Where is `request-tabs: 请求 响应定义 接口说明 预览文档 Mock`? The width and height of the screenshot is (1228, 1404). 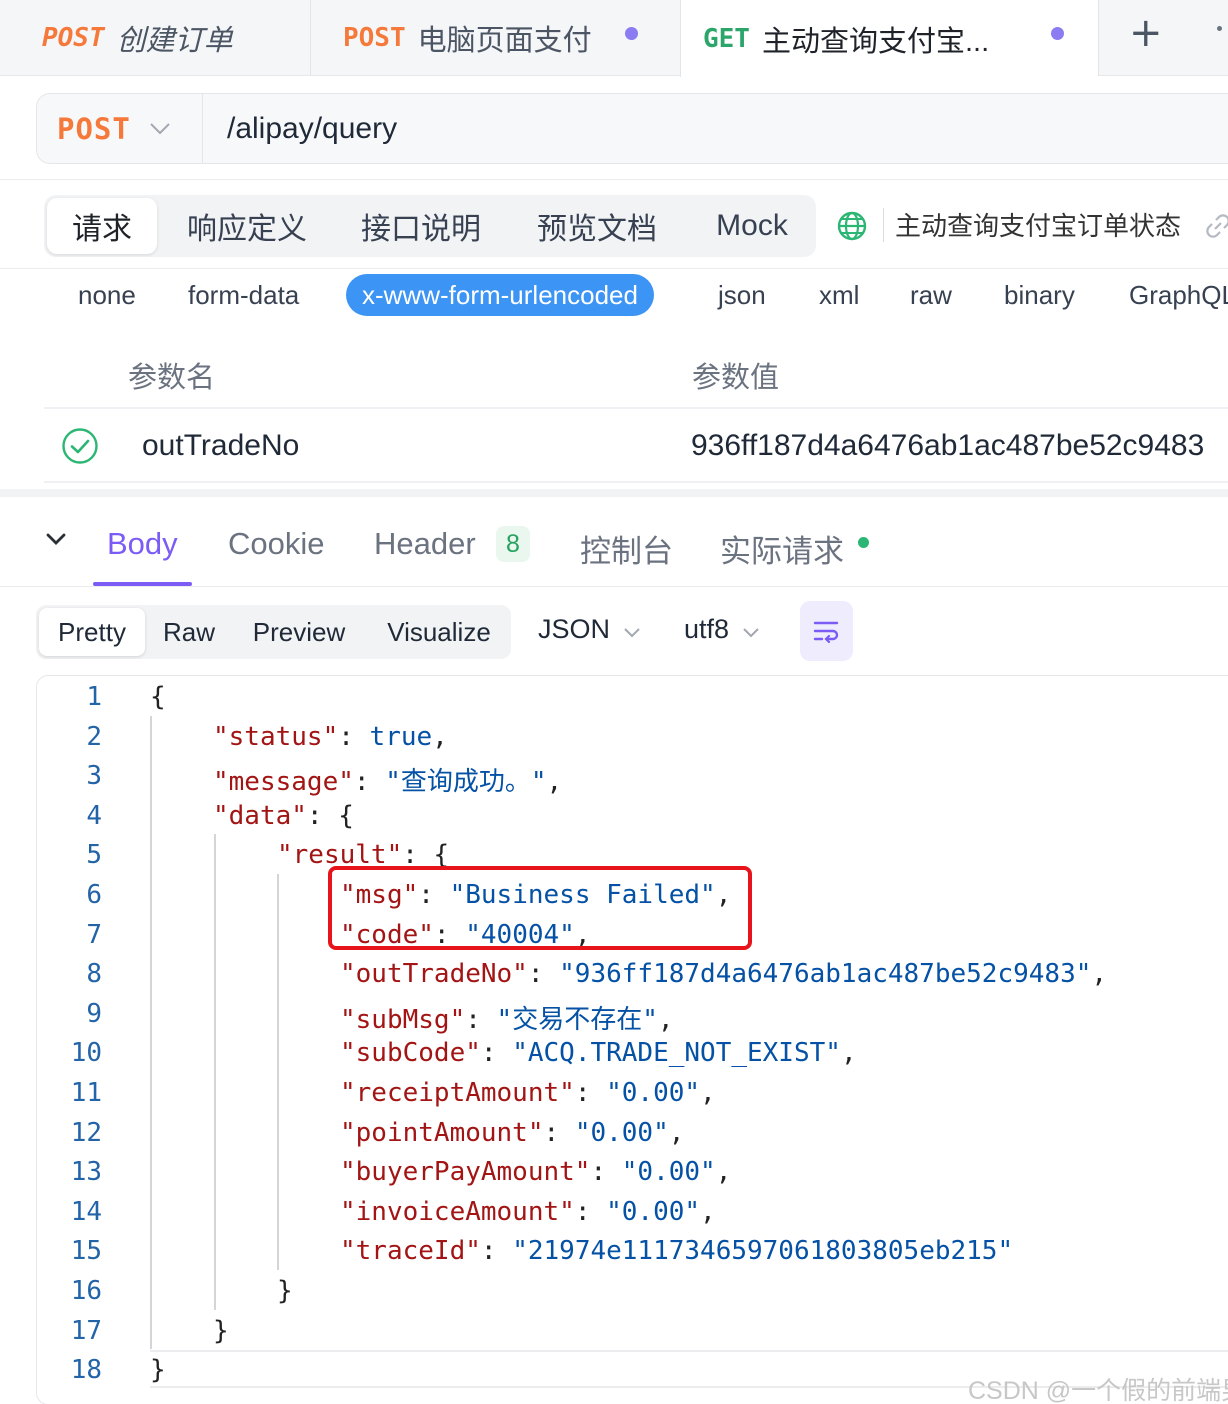 request-tabs: 请求 响应定义 接口说明 预览文档 Mock is located at coordinates (430, 226).